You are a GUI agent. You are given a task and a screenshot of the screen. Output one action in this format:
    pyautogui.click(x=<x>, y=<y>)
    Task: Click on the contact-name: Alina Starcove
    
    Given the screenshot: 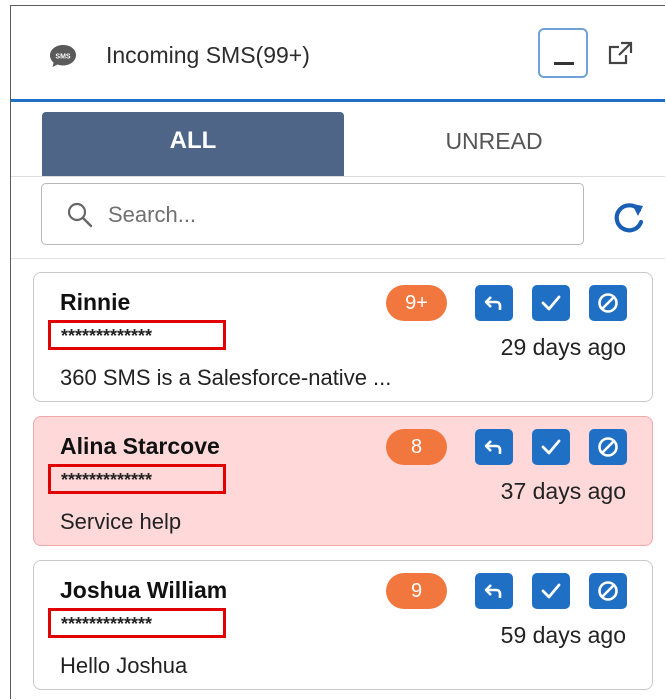 What is the action you would take?
    pyautogui.click(x=140, y=446)
    